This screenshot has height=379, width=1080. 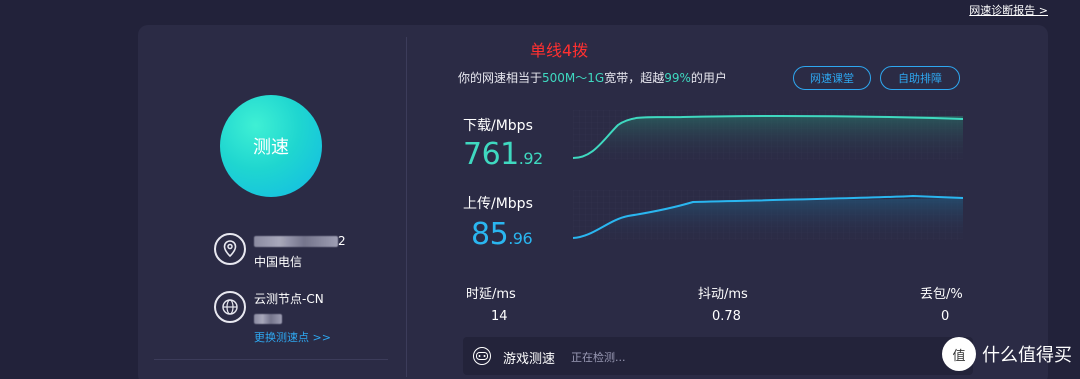 I want to click on jitter-label: 抖动/ms, so click(x=723, y=294).